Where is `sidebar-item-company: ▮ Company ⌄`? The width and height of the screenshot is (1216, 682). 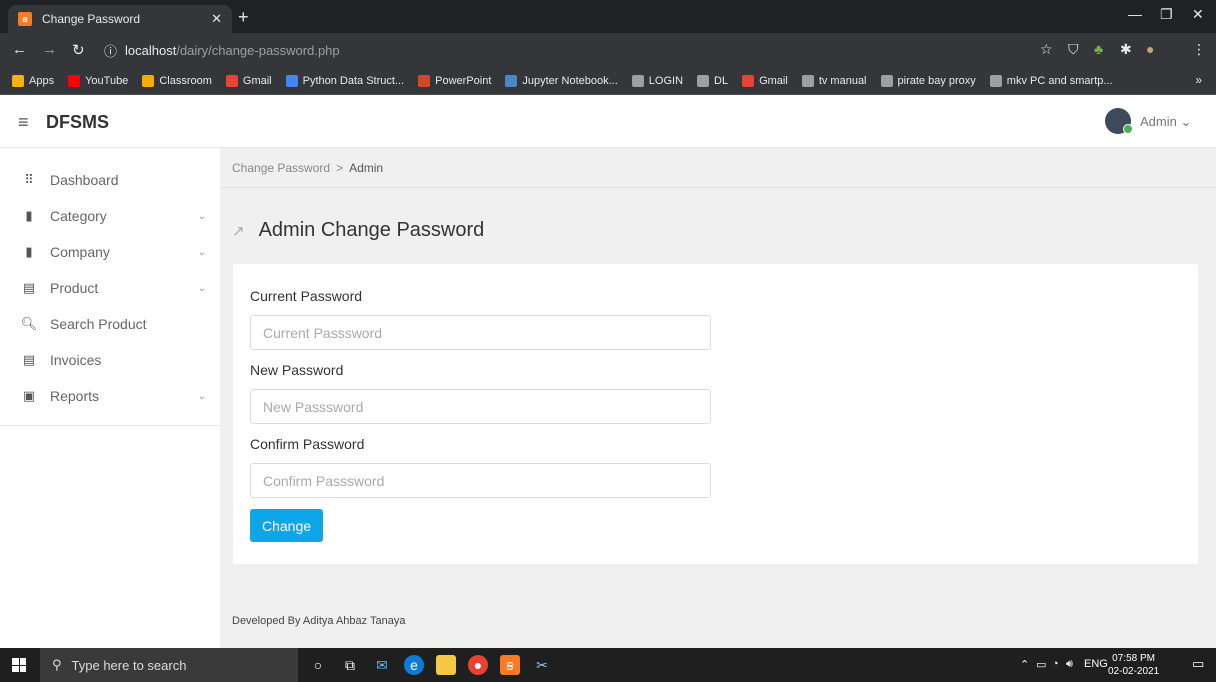 sidebar-item-company: ▮ Company ⌄ is located at coordinates (110, 252).